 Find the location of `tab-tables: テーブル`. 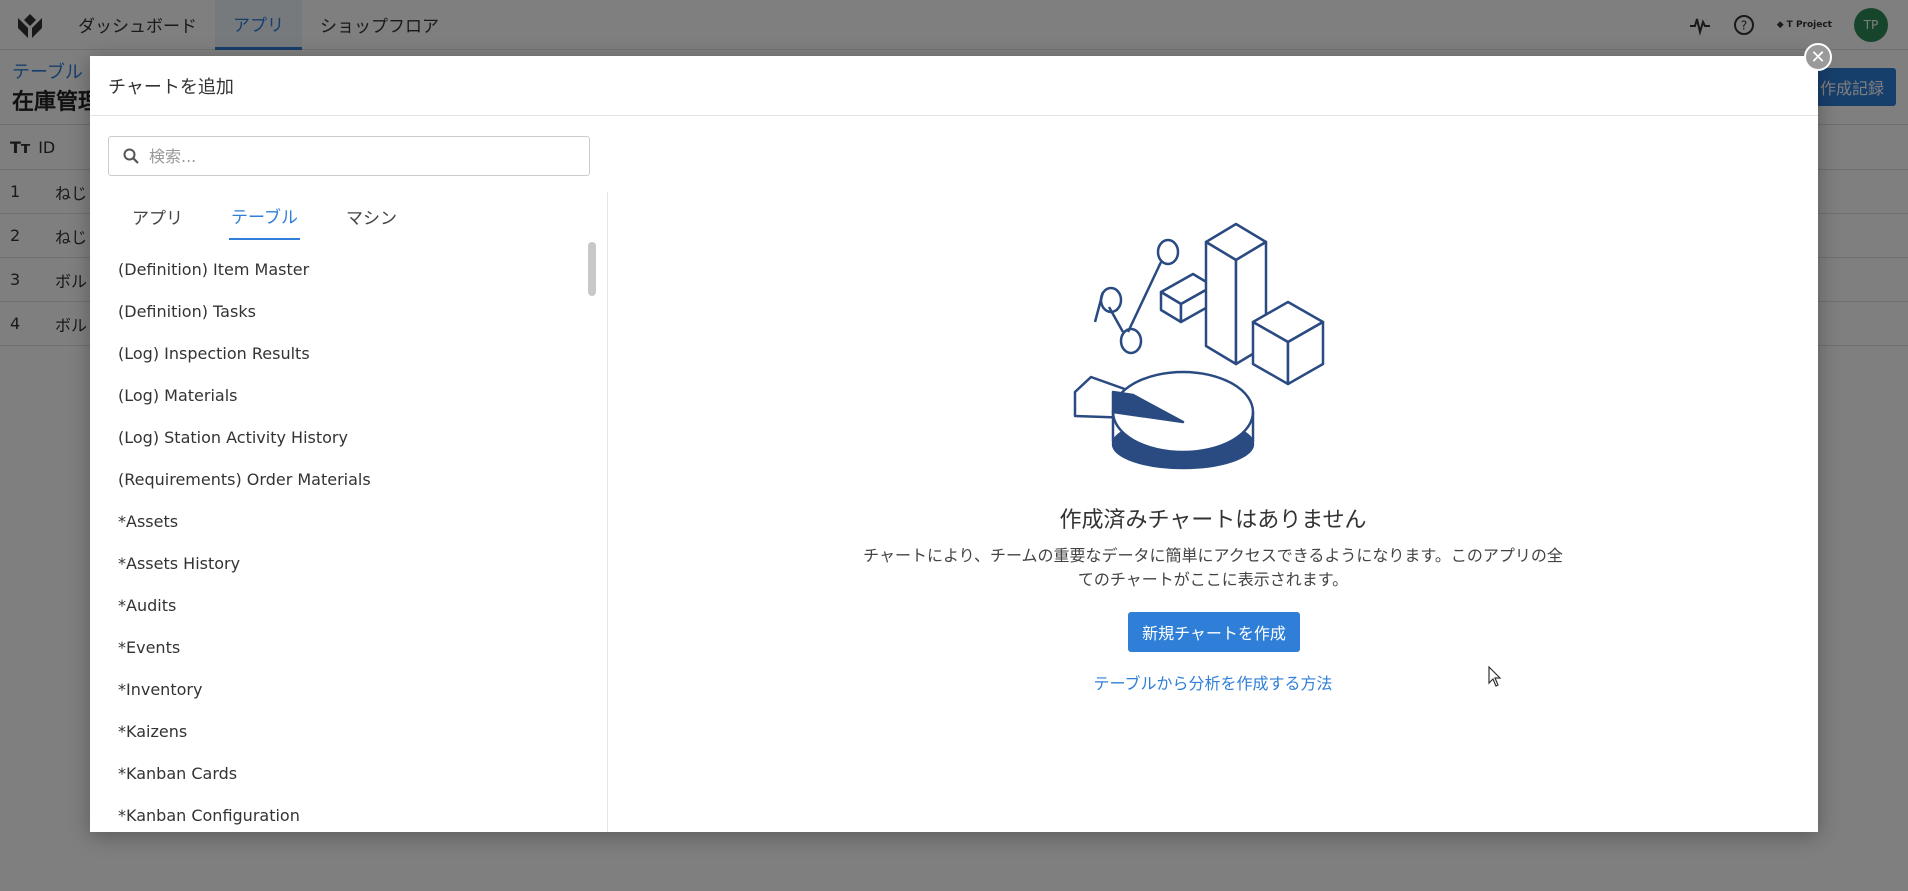

tab-tables: テーブル is located at coordinates (264, 216).